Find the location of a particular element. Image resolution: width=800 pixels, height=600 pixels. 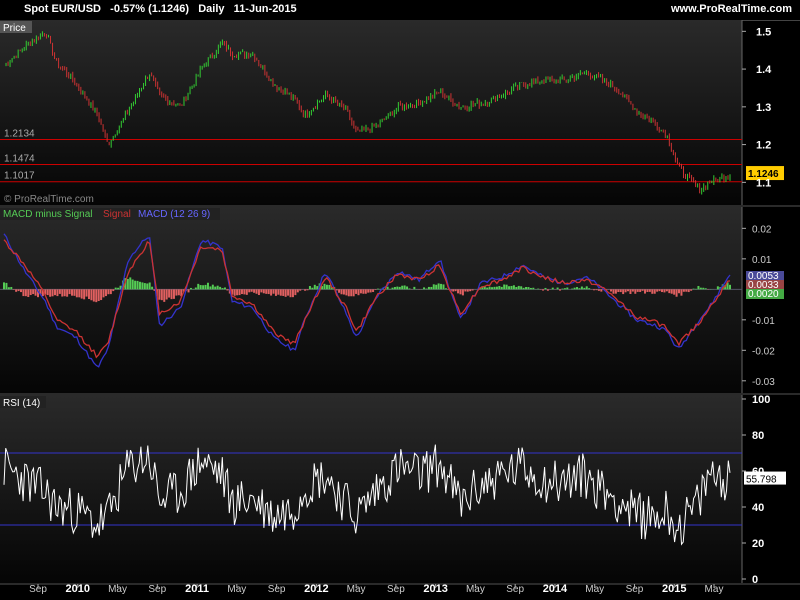

support-line-label: 1.2134 is located at coordinates (19, 134).